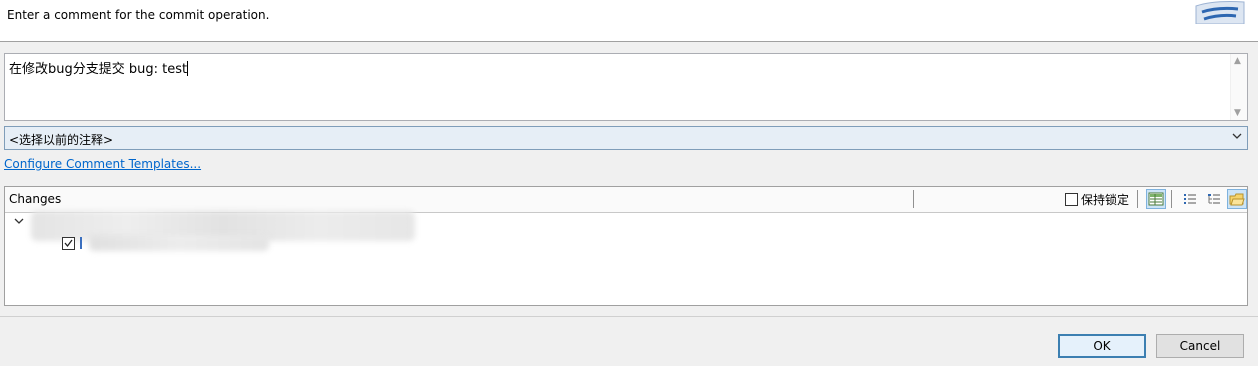 Image resolution: width=1258 pixels, height=366 pixels. I want to click on chevron-down-icon, so click(1237, 137).